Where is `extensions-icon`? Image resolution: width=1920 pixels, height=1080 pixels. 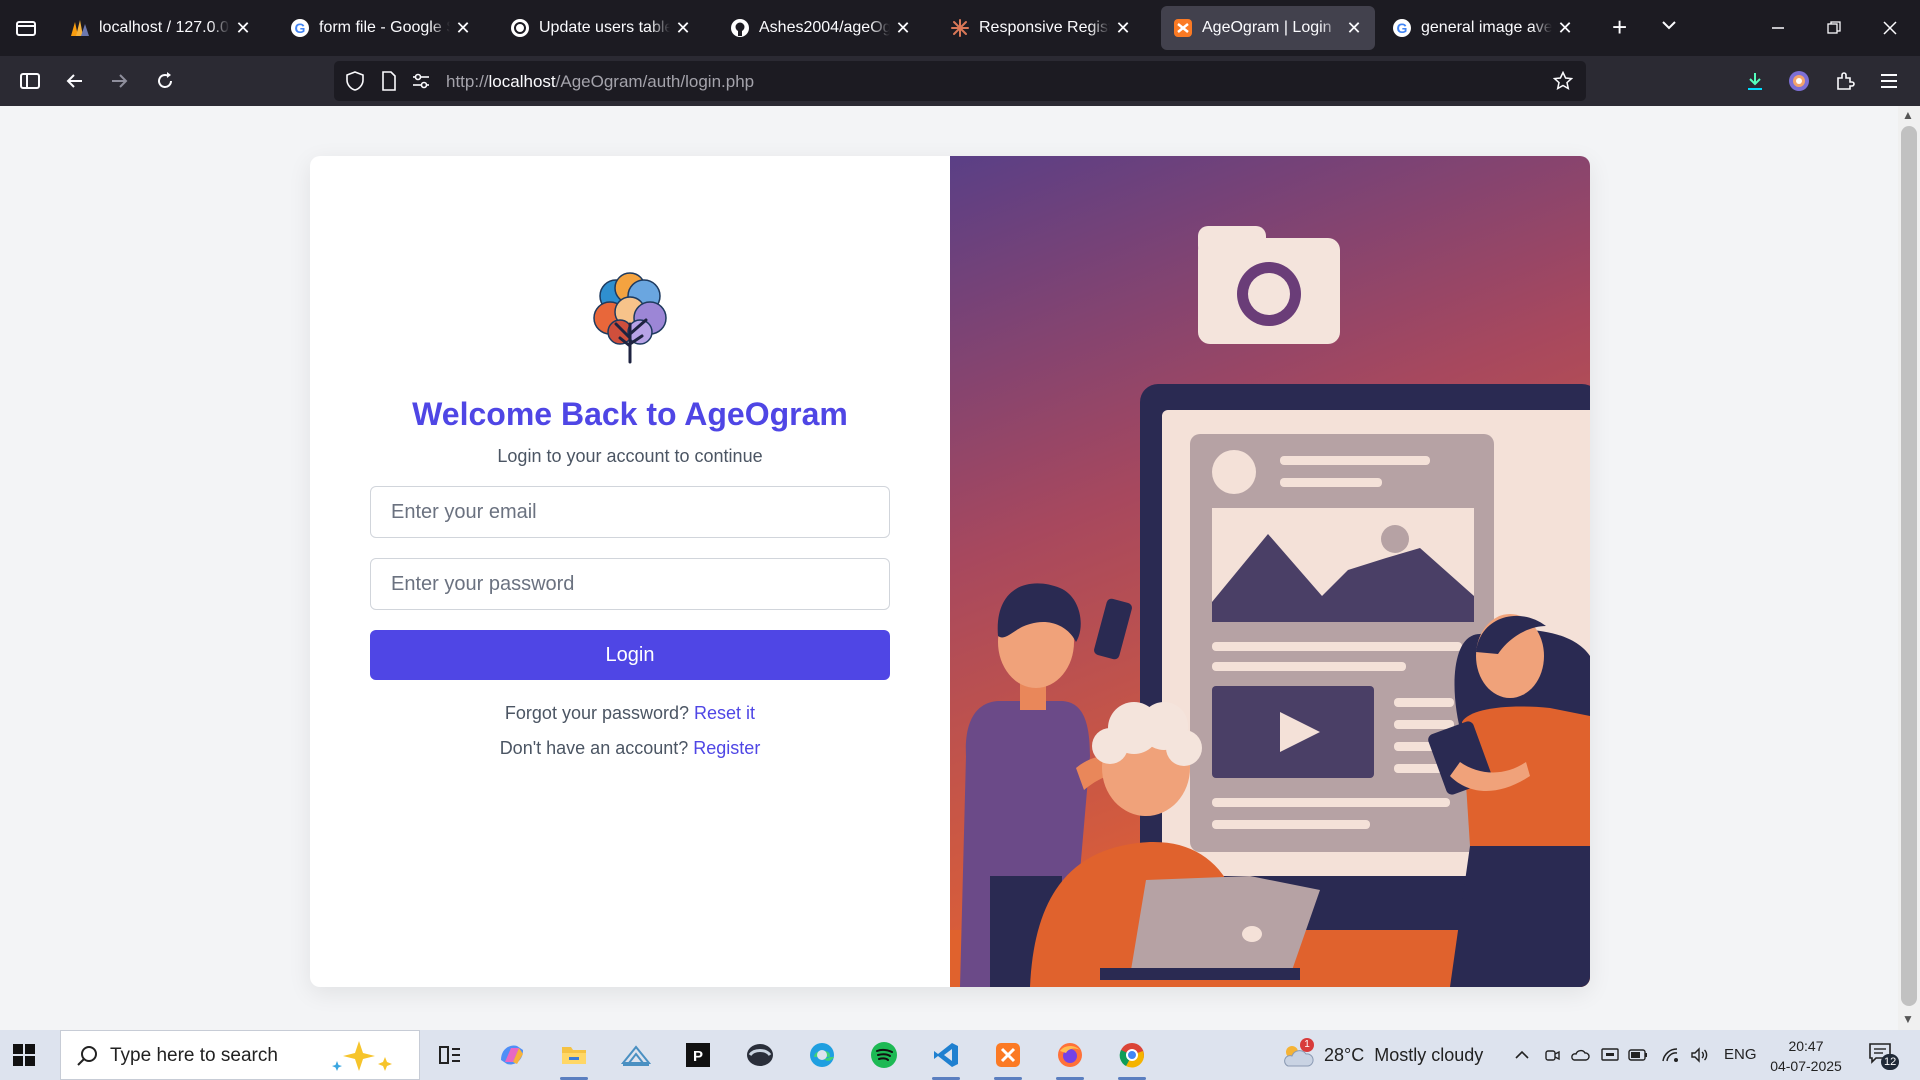 extensions-icon is located at coordinates (1845, 81).